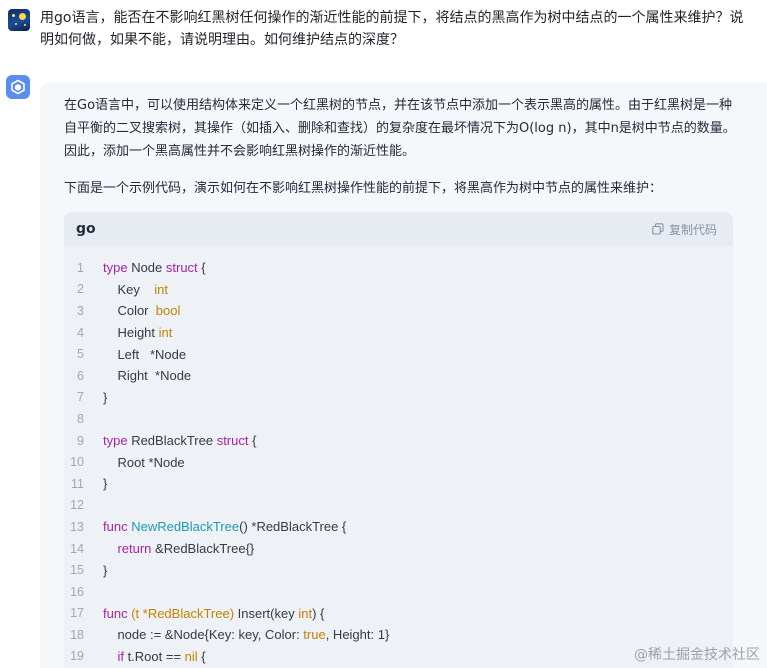 The image size is (767, 668). I want to click on code-text: Color bool, so click(141, 310).